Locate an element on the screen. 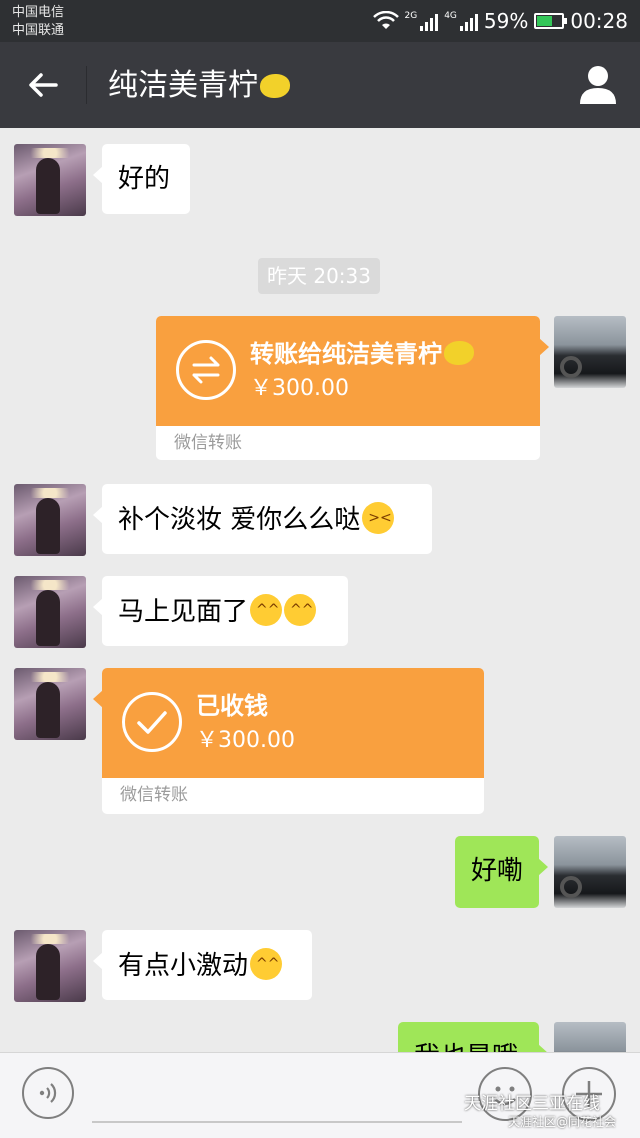 The width and height of the screenshot is (640, 1138). status-bar: 中国电信 中国联通 2G 4G 59% 00:28 is located at coordinates (320, 21).